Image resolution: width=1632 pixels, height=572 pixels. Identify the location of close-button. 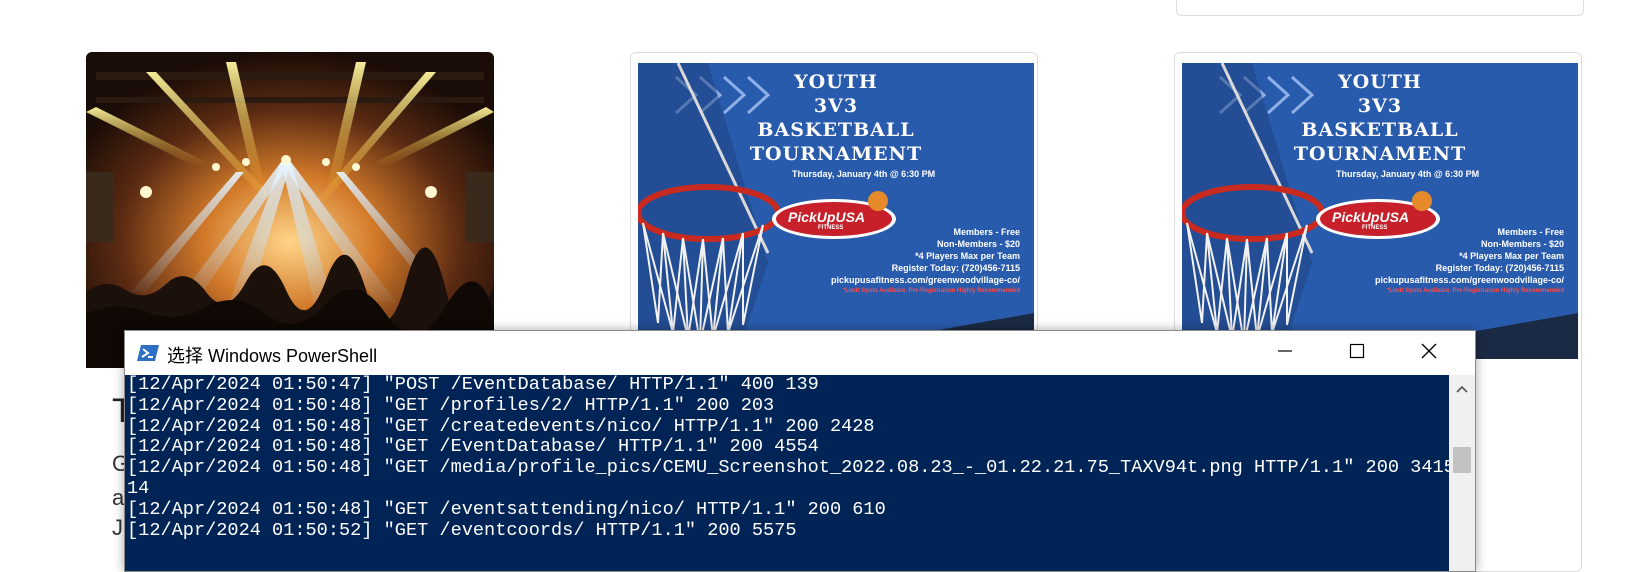
(1429, 353).